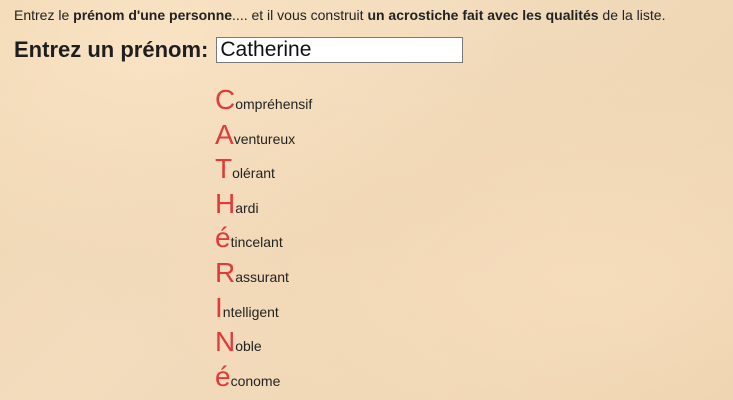  Describe the element at coordinates (153, 15) in the screenshot. I see `instructions-bold-1: prénom d'une personne` at that location.